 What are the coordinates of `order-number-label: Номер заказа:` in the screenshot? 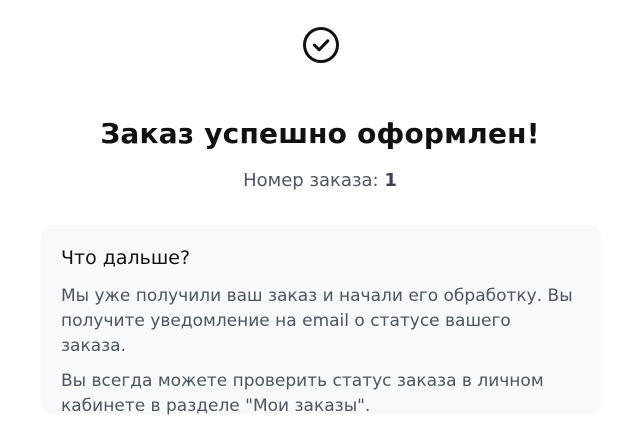 It's located at (311, 180).